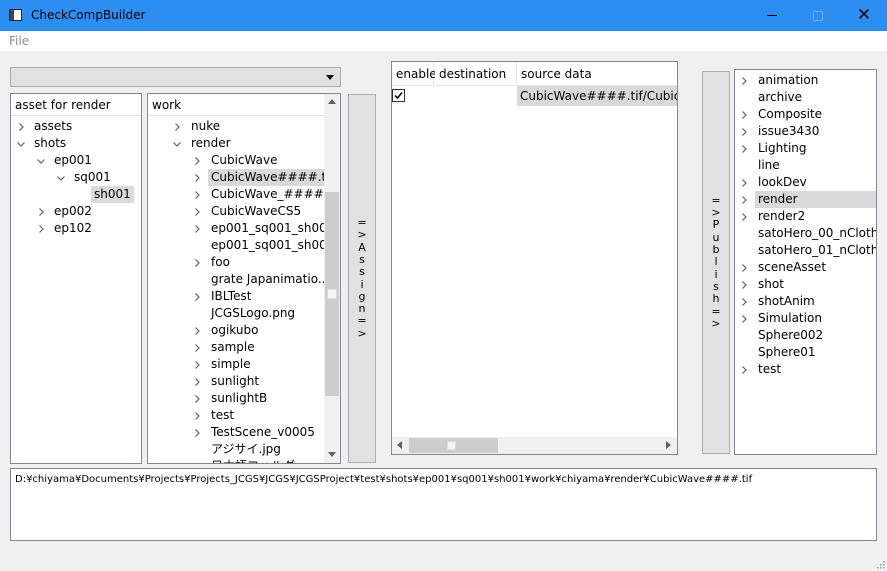 The width and height of the screenshot is (887, 571). Describe the element at coordinates (175, 77) in the screenshot. I see `project-combobox` at that location.